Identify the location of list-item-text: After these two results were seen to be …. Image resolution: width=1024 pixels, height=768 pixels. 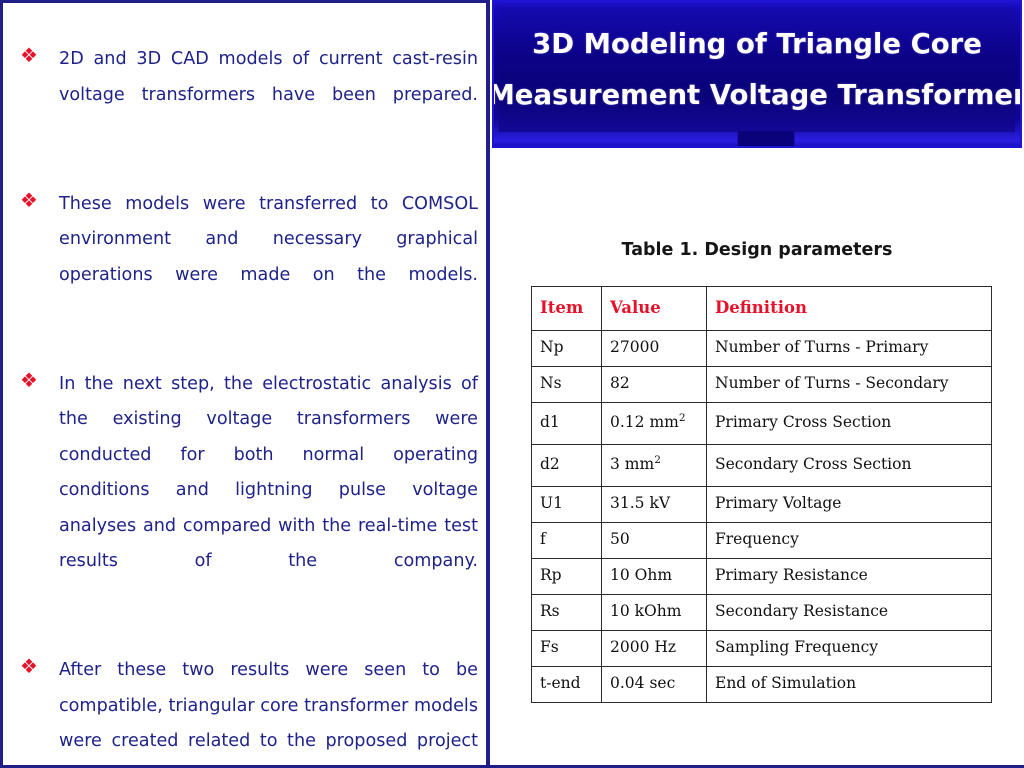
(268, 714).